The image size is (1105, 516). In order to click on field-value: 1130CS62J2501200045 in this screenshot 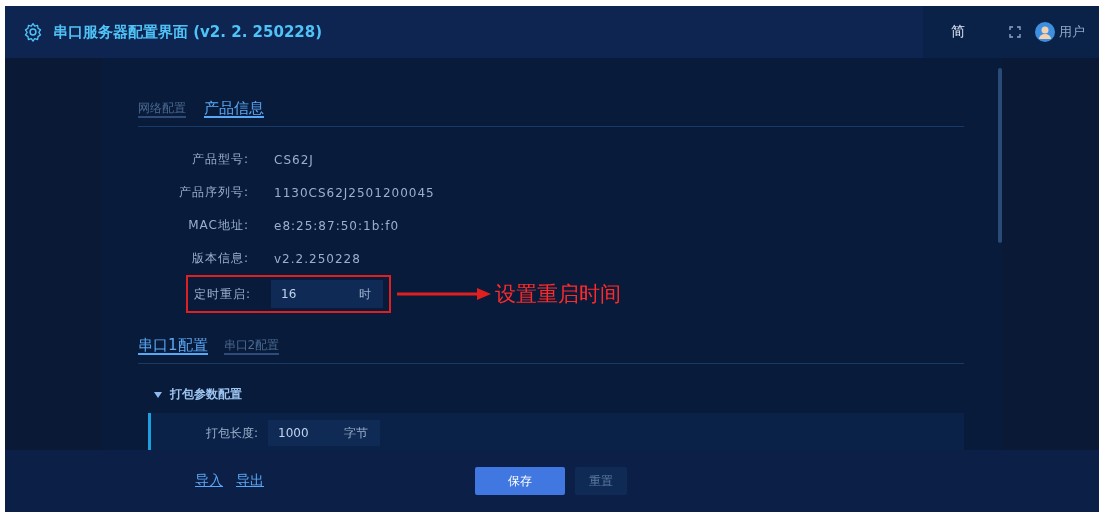, I will do `click(354, 192)`.